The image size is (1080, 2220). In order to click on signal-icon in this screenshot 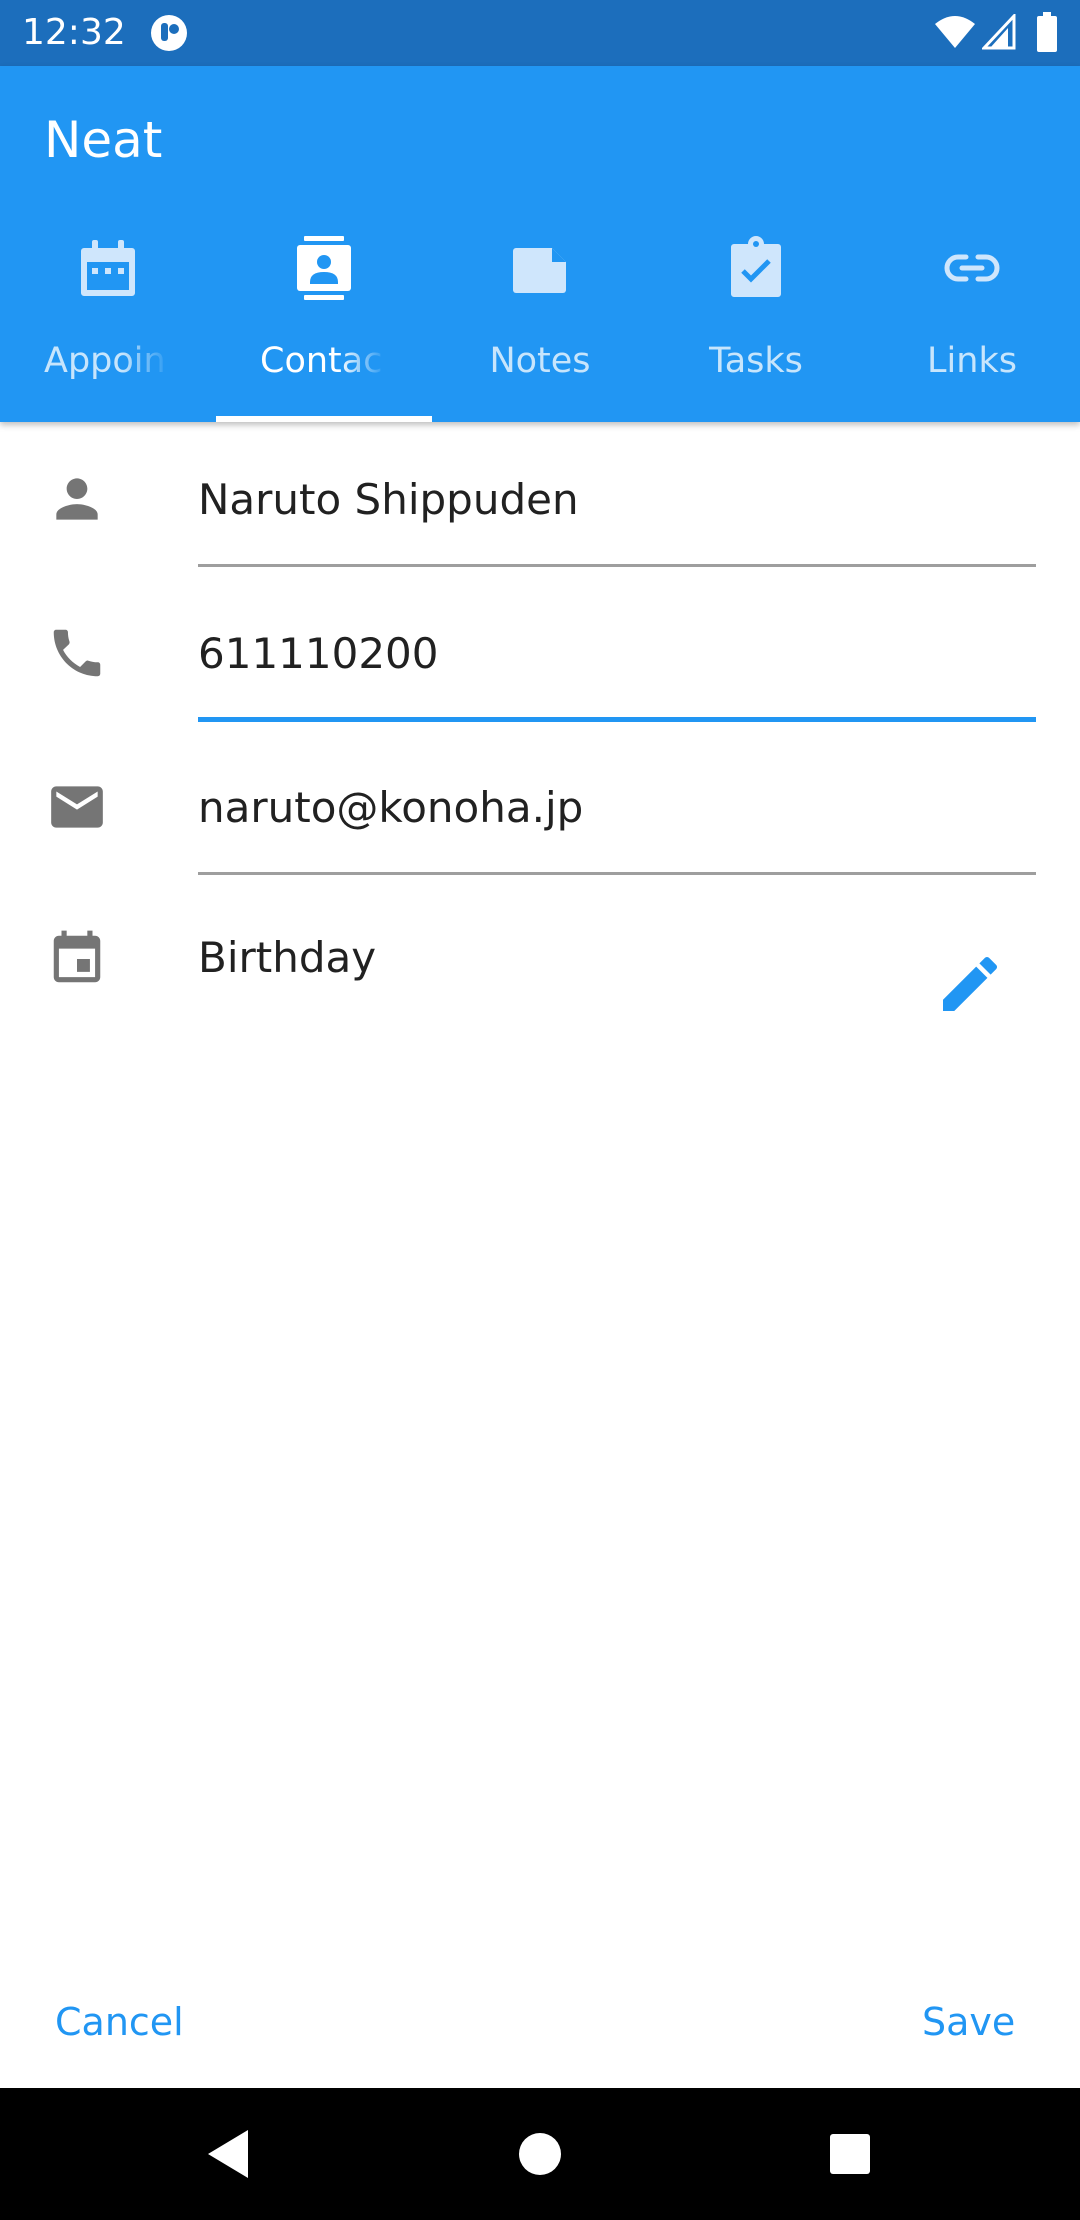, I will do `click(999, 32)`.